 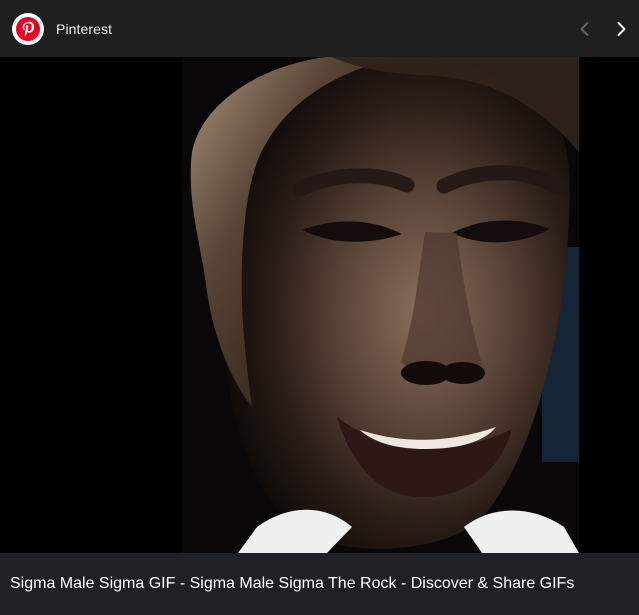 I want to click on source-name: Pinterest, so click(x=84, y=29).